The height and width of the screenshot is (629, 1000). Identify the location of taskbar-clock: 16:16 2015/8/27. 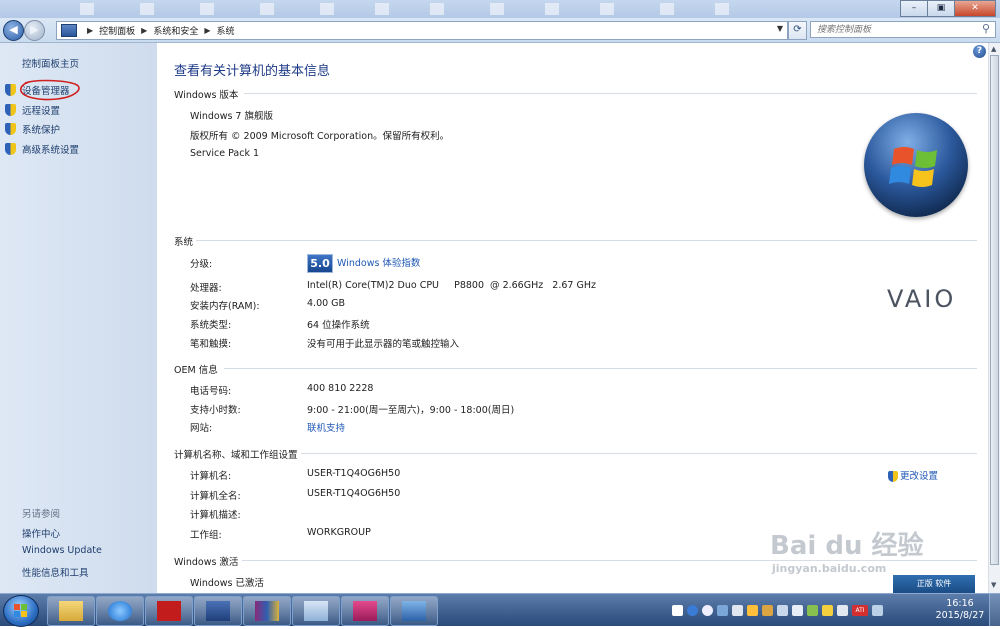
(960, 610).